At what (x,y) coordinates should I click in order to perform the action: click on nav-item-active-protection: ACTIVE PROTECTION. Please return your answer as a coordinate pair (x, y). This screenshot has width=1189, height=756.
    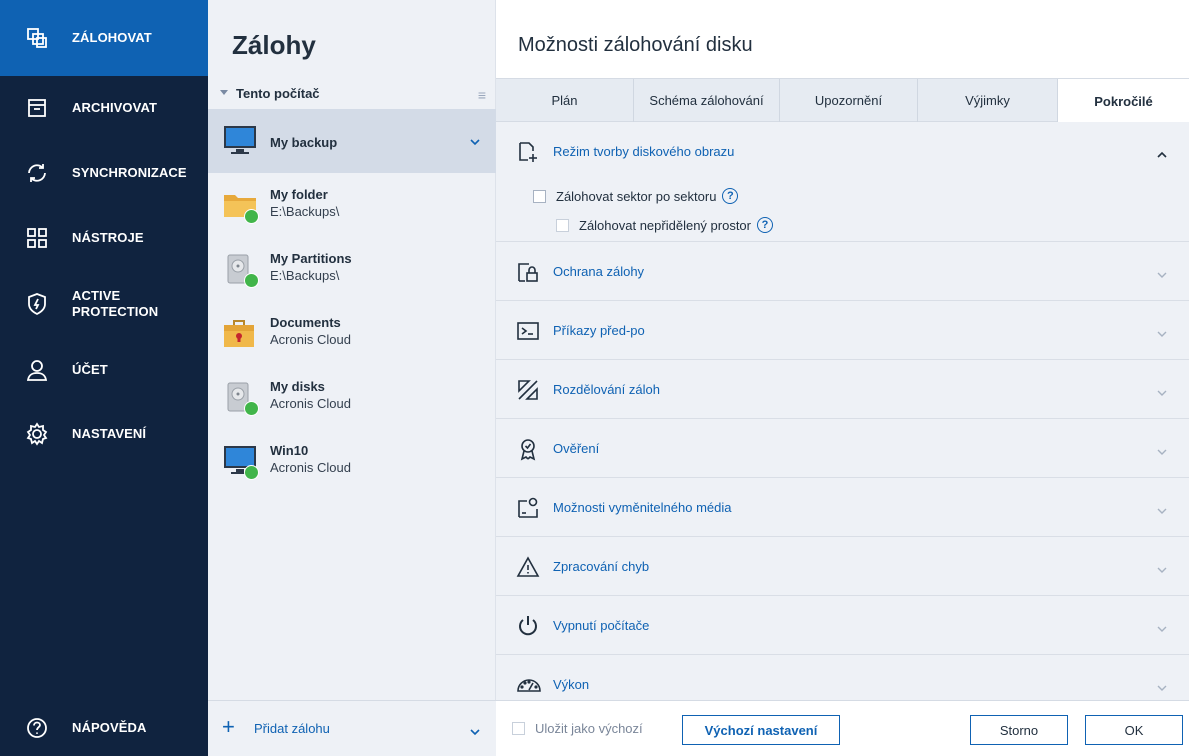
    Looking at the image, I should click on (104, 304).